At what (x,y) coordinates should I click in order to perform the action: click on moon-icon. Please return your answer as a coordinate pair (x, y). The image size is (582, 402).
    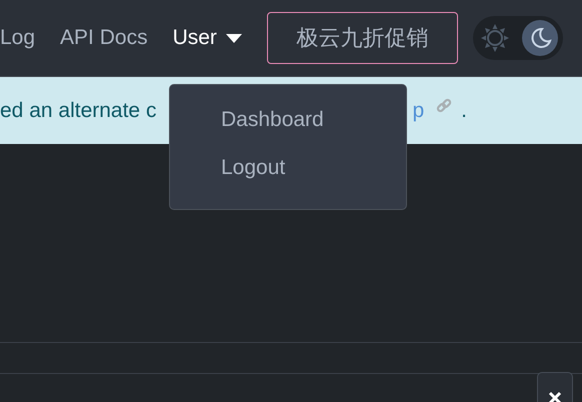
    Looking at the image, I should click on (540, 38).